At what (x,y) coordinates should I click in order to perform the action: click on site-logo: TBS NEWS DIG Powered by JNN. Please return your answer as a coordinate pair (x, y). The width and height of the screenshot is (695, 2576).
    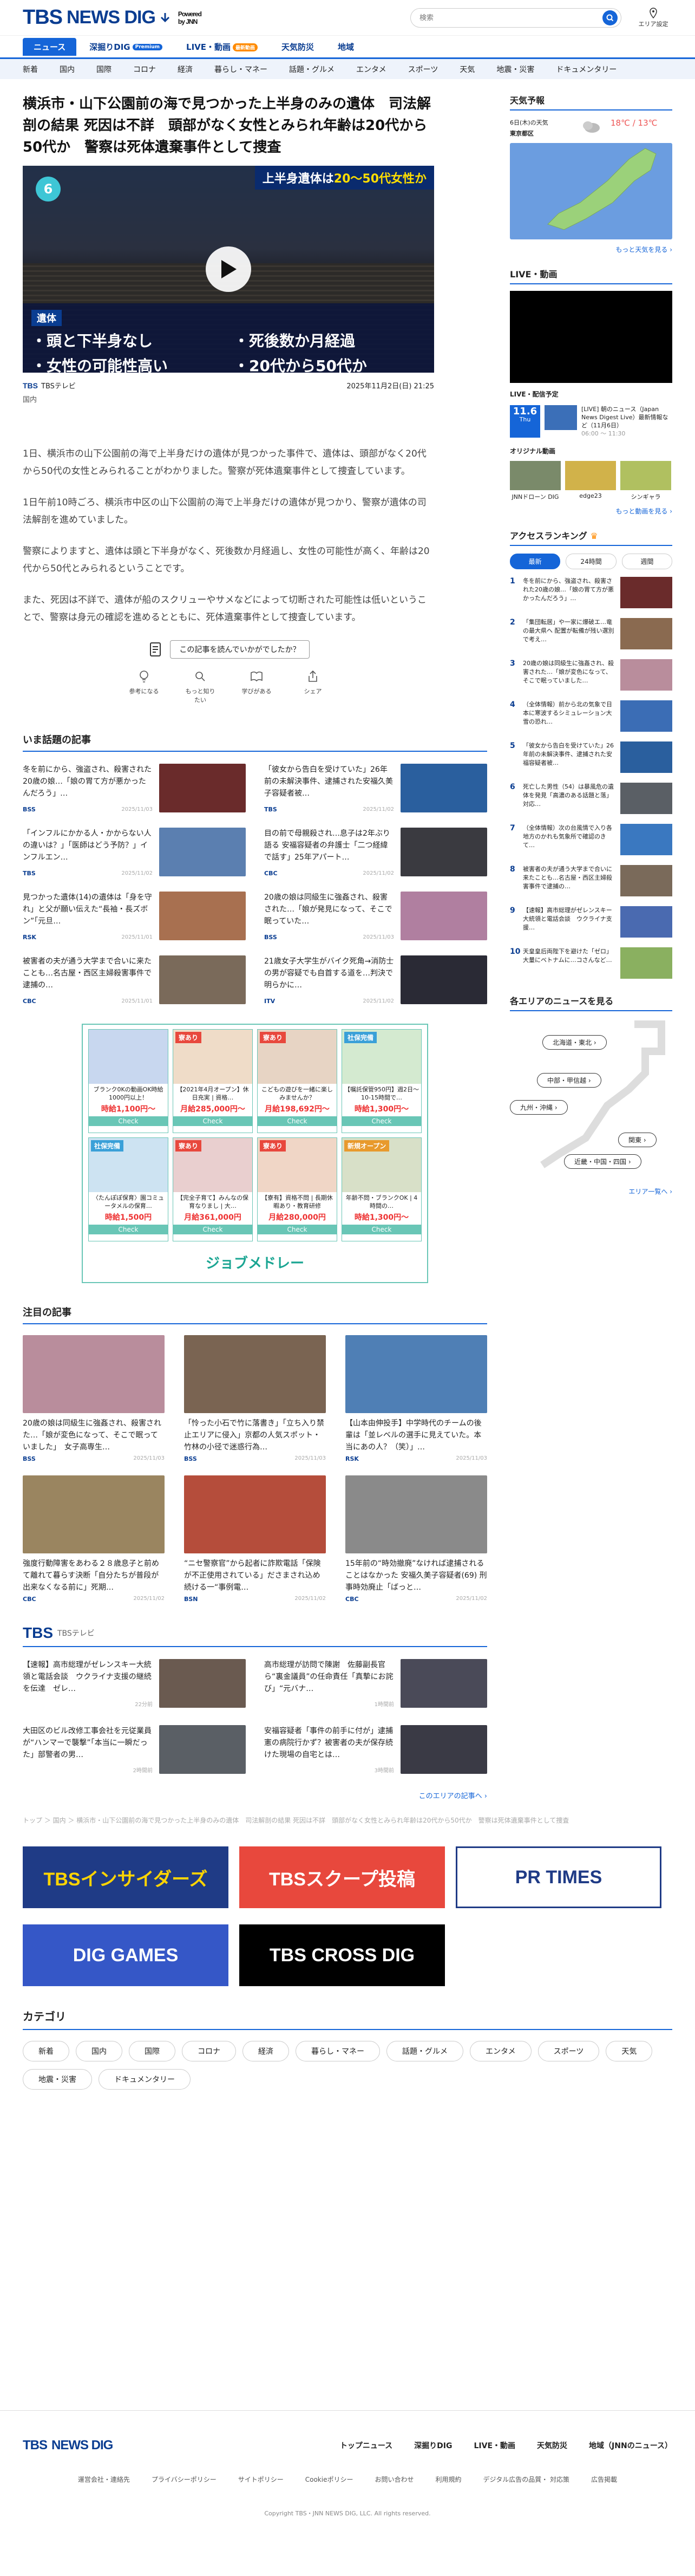
    Looking at the image, I should click on (112, 17).